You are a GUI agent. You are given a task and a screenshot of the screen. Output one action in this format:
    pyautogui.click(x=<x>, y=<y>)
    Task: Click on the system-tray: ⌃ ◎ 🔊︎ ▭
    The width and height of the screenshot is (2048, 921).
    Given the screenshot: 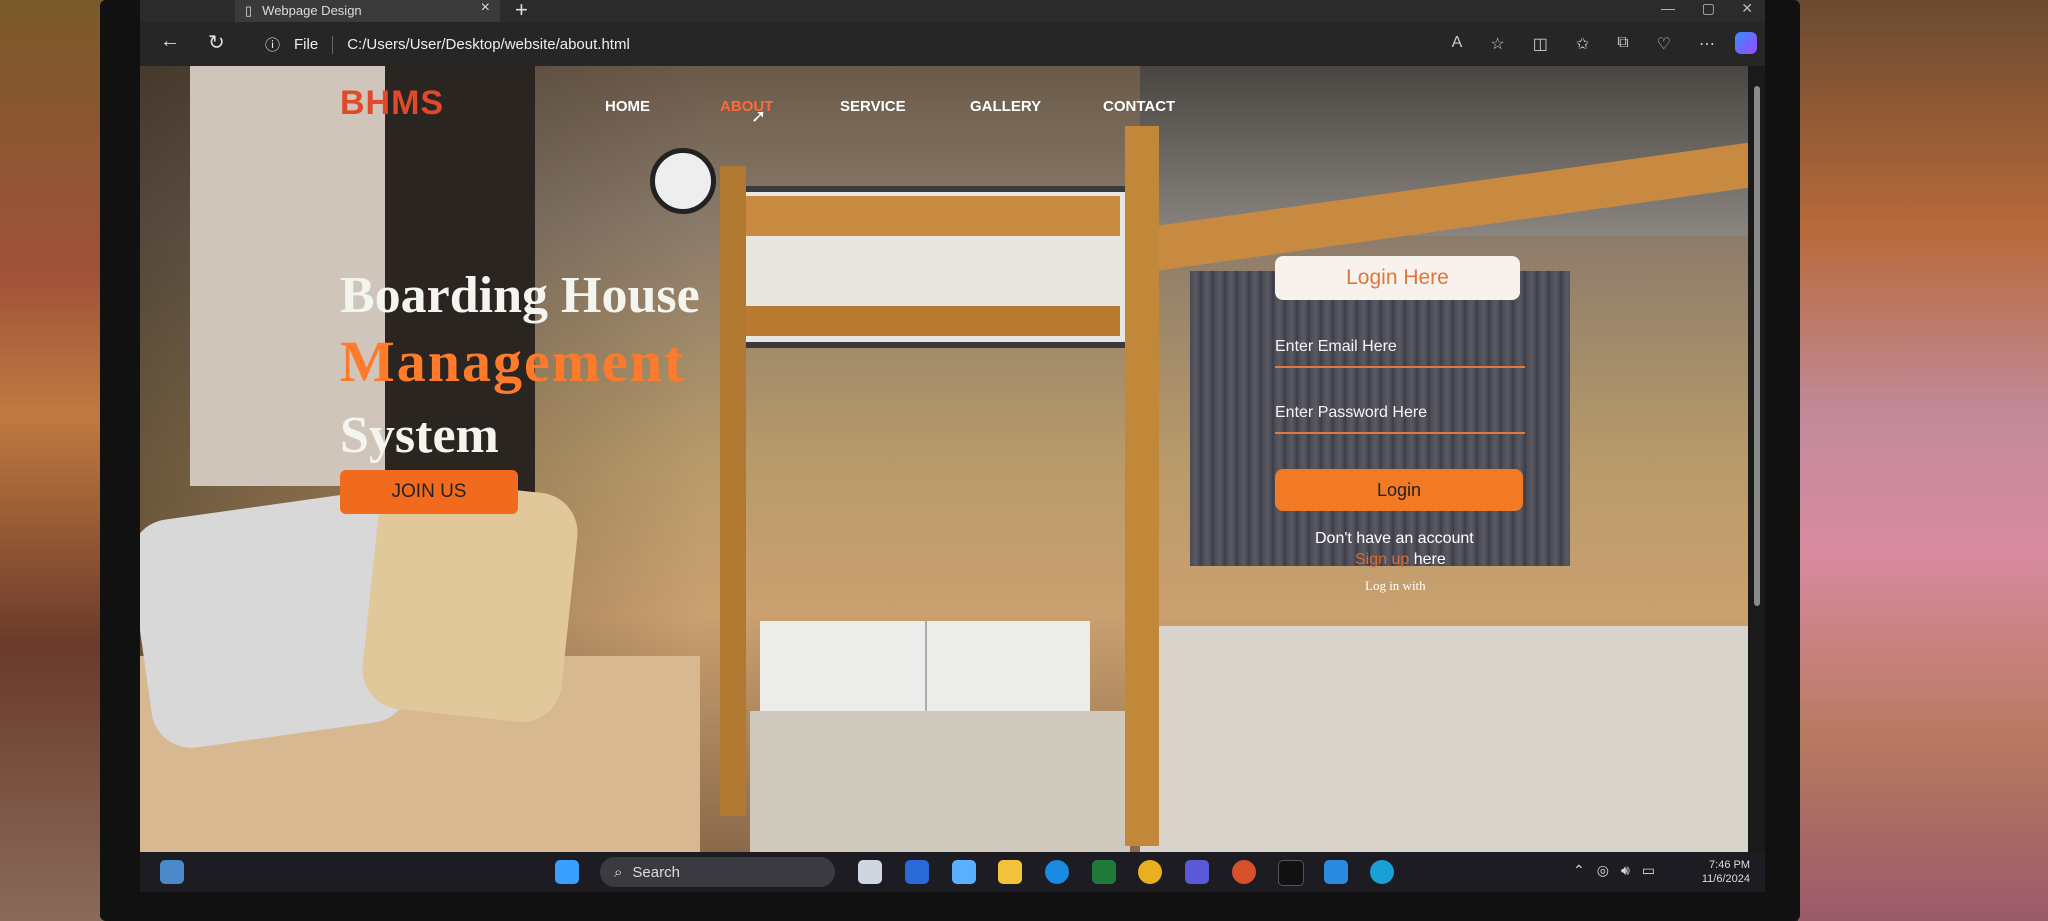 What is the action you would take?
    pyautogui.click(x=1614, y=870)
    